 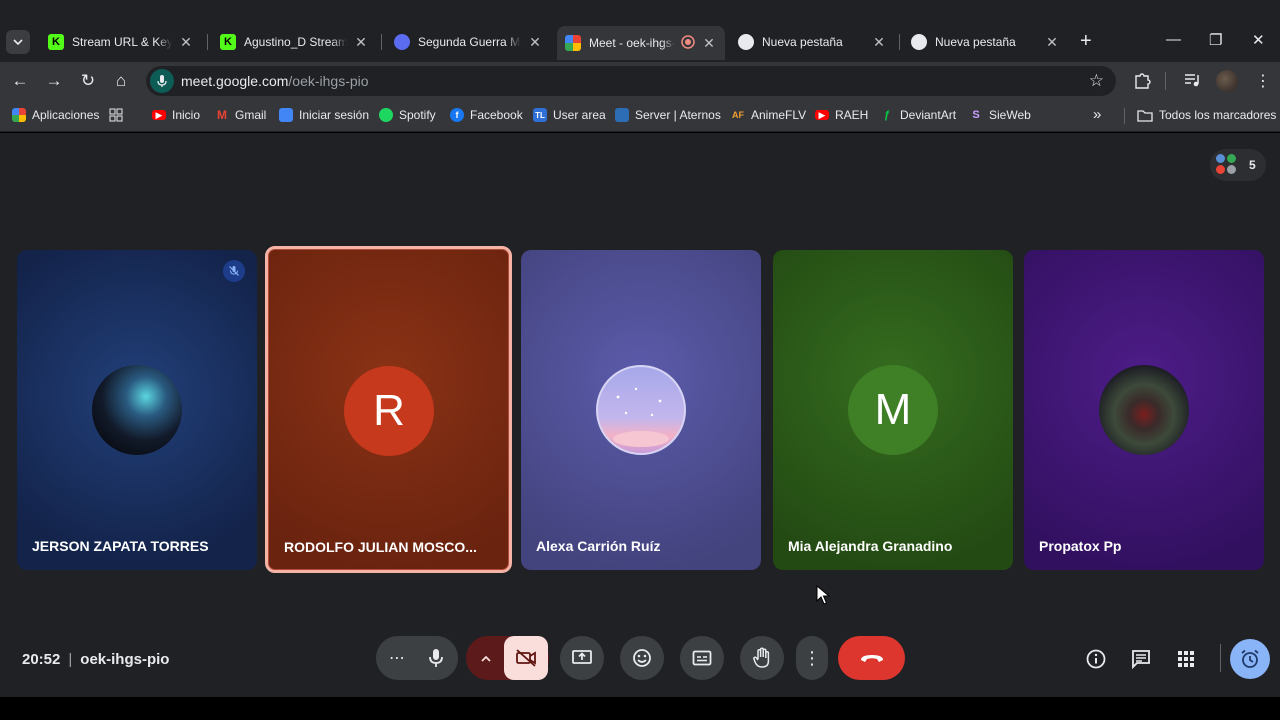 I want to click on microphone-indicator-icon, so click(x=162, y=81).